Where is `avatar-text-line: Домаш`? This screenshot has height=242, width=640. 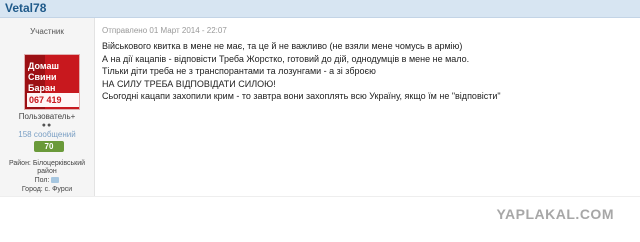 avatar-text-line: Домаш is located at coordinates (43, 66).